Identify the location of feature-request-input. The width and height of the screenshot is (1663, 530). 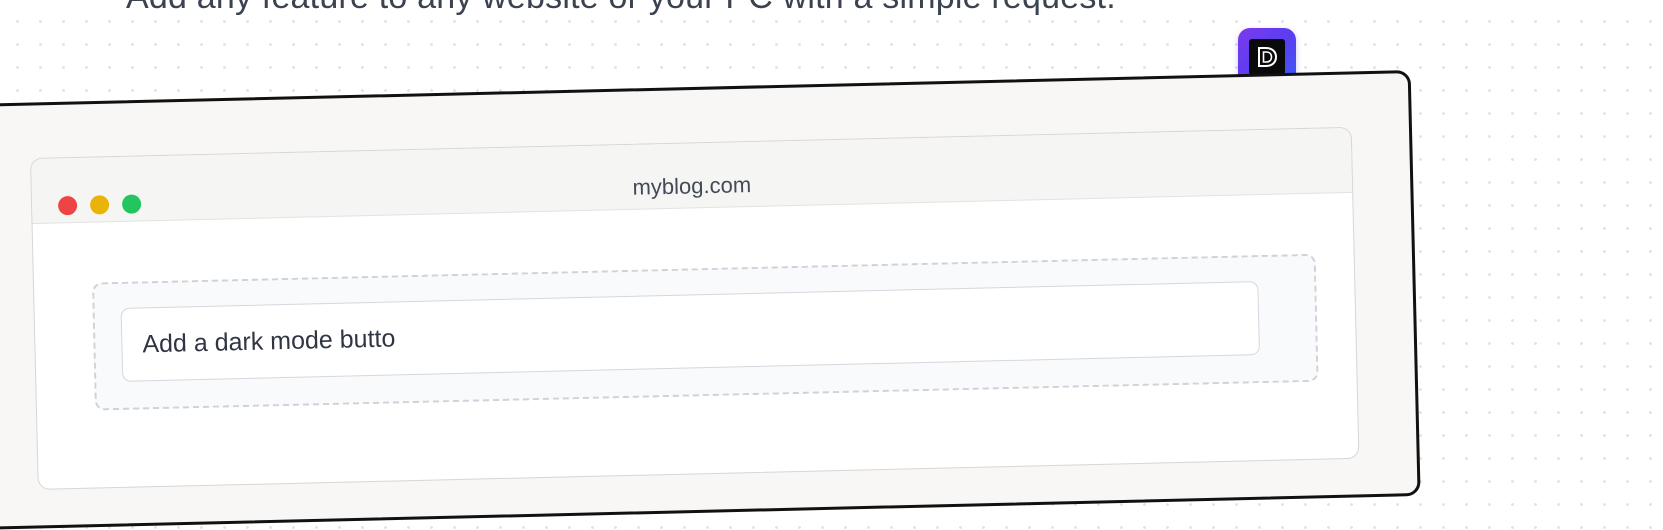
(690, 331).